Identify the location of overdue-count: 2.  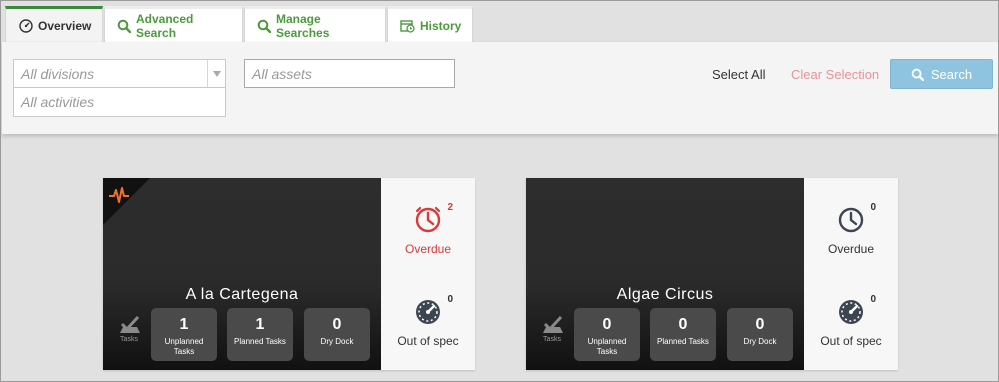
(450, 207).